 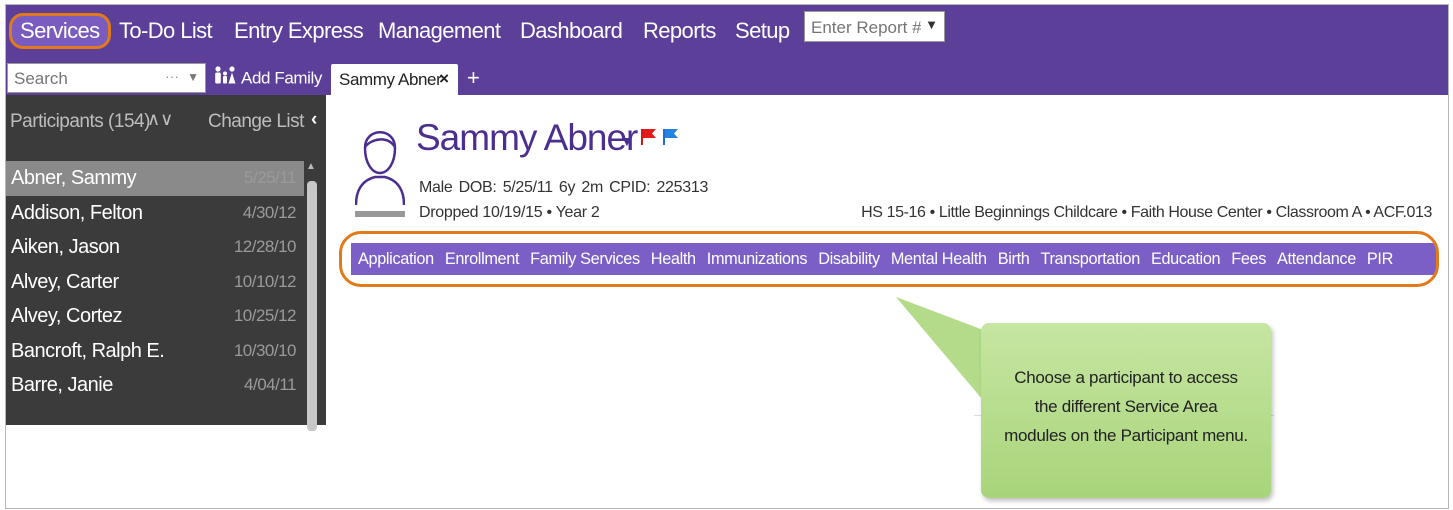 I want to click on list-scrollbar-thumb, so click(x=312, y=306).